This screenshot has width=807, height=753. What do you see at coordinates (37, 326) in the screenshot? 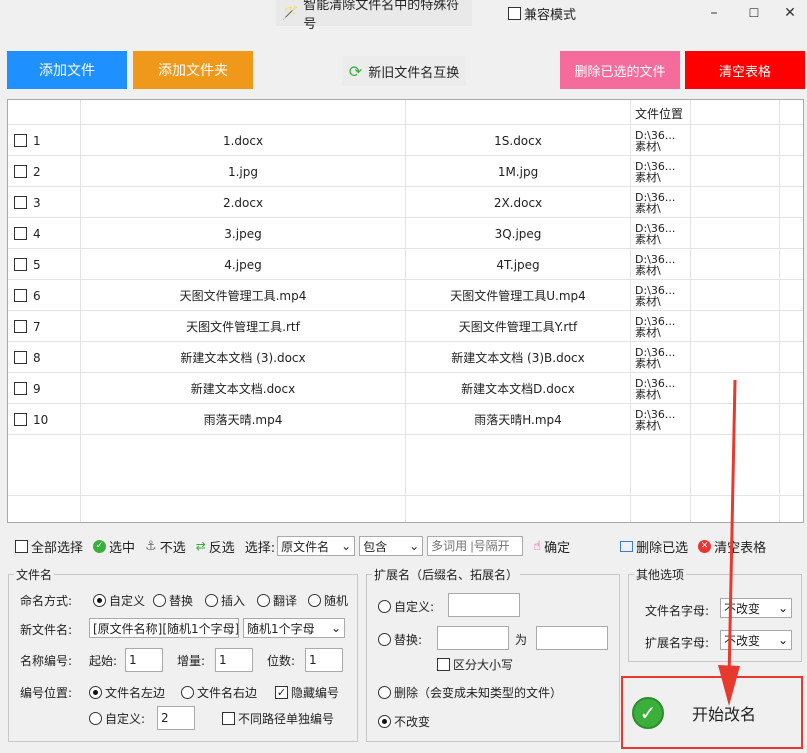
I see `row-number: 7` at bounding box center [37, 326].